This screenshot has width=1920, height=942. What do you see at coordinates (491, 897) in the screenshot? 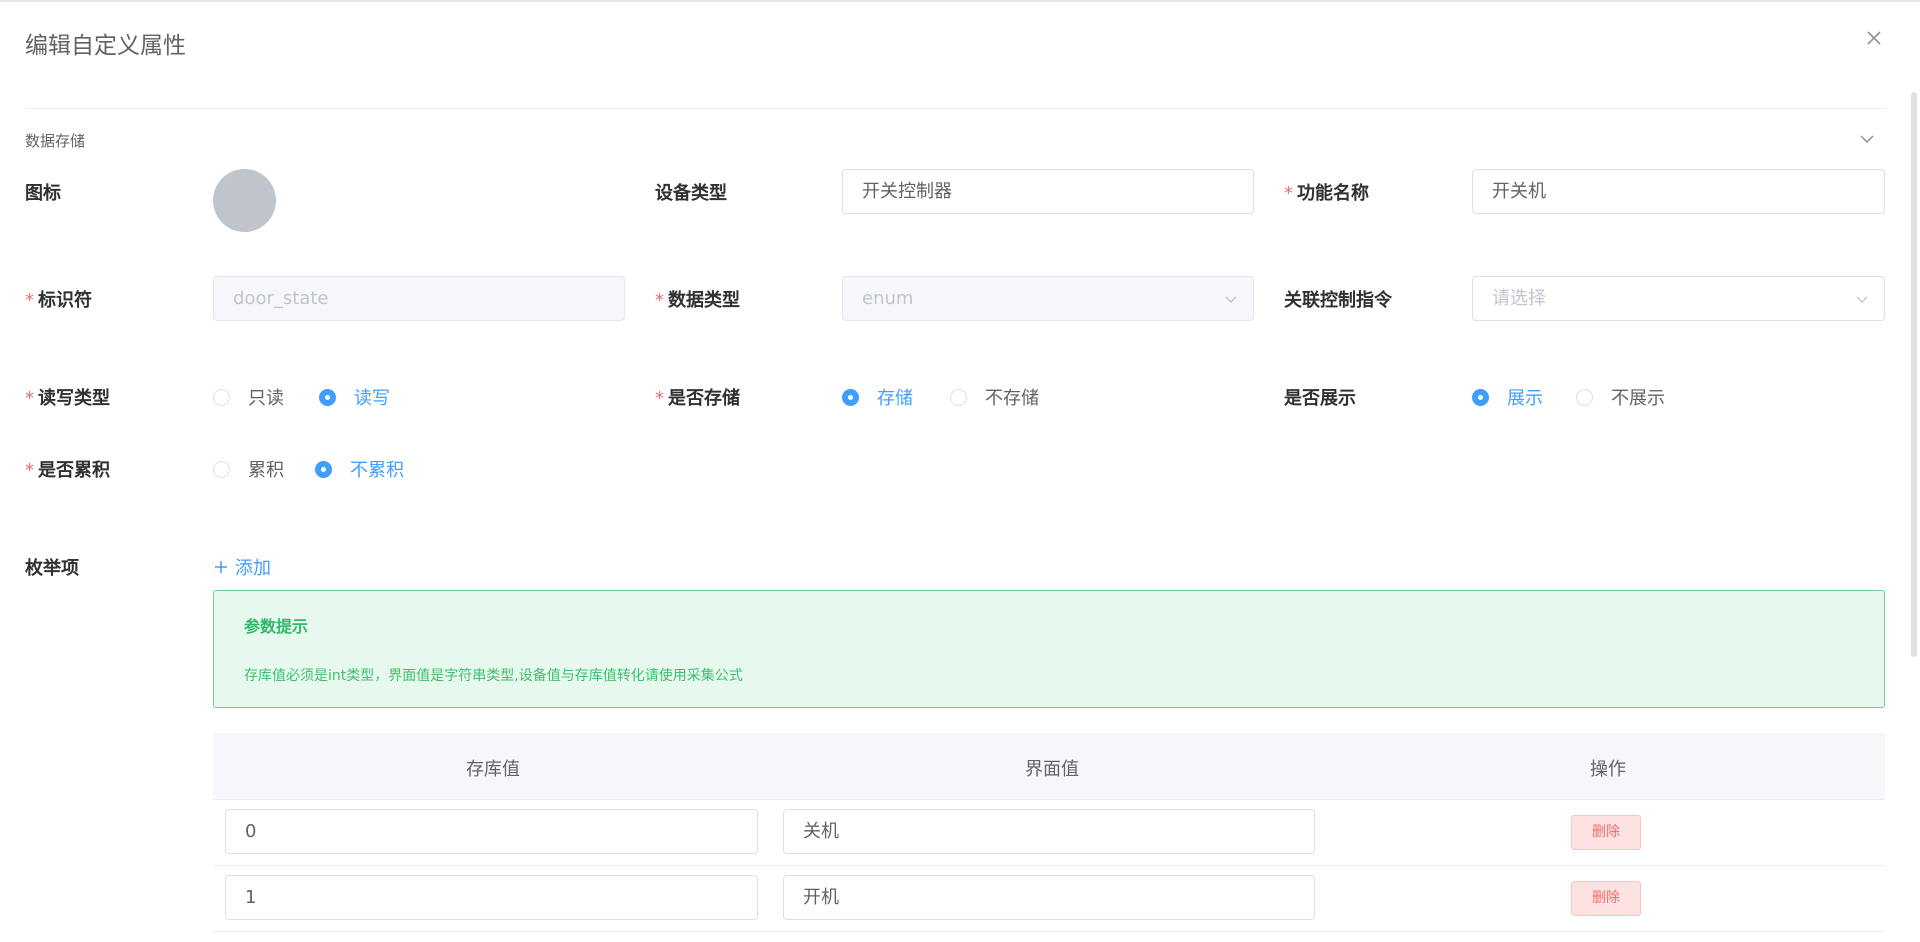
I see `store-value-input: 1` at bounding box center [491, 897].